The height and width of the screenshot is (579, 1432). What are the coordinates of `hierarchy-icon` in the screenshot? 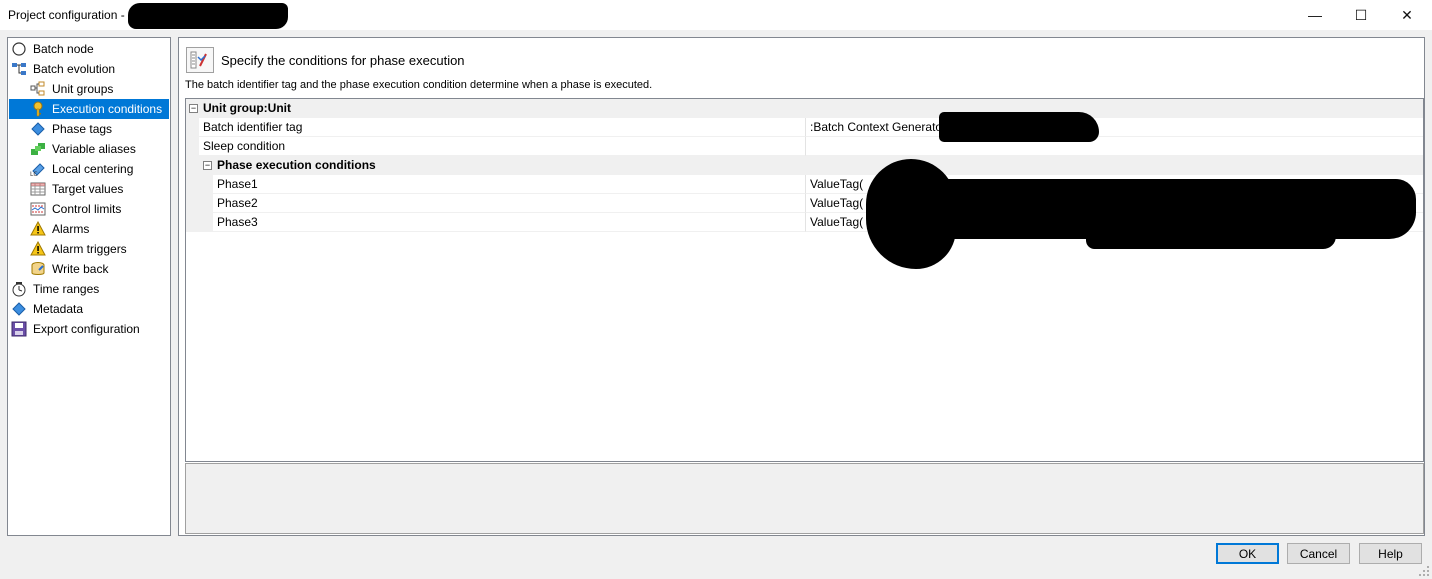 It's located at (19, 69).